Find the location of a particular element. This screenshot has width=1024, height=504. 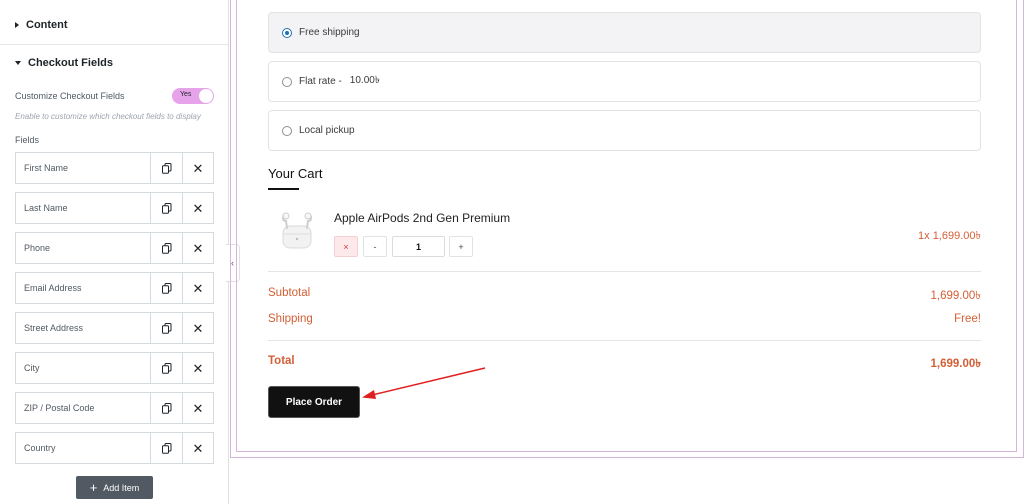

field-row-street-address: Street Address ✕ is located at coordinates (114, 328).